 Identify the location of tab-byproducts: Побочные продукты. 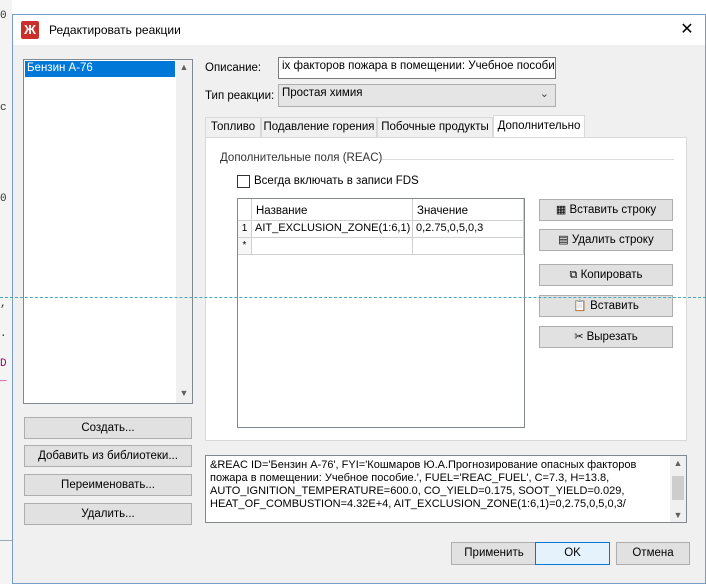
(435, 127).